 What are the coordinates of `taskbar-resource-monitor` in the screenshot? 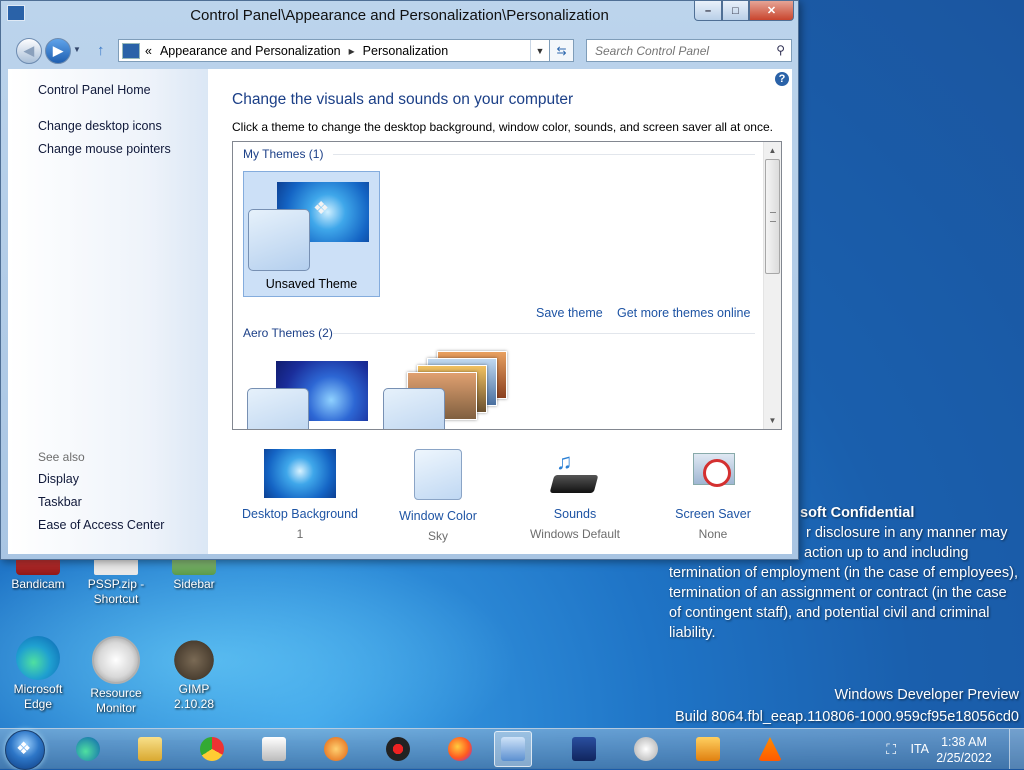 It's located at (646, 749).